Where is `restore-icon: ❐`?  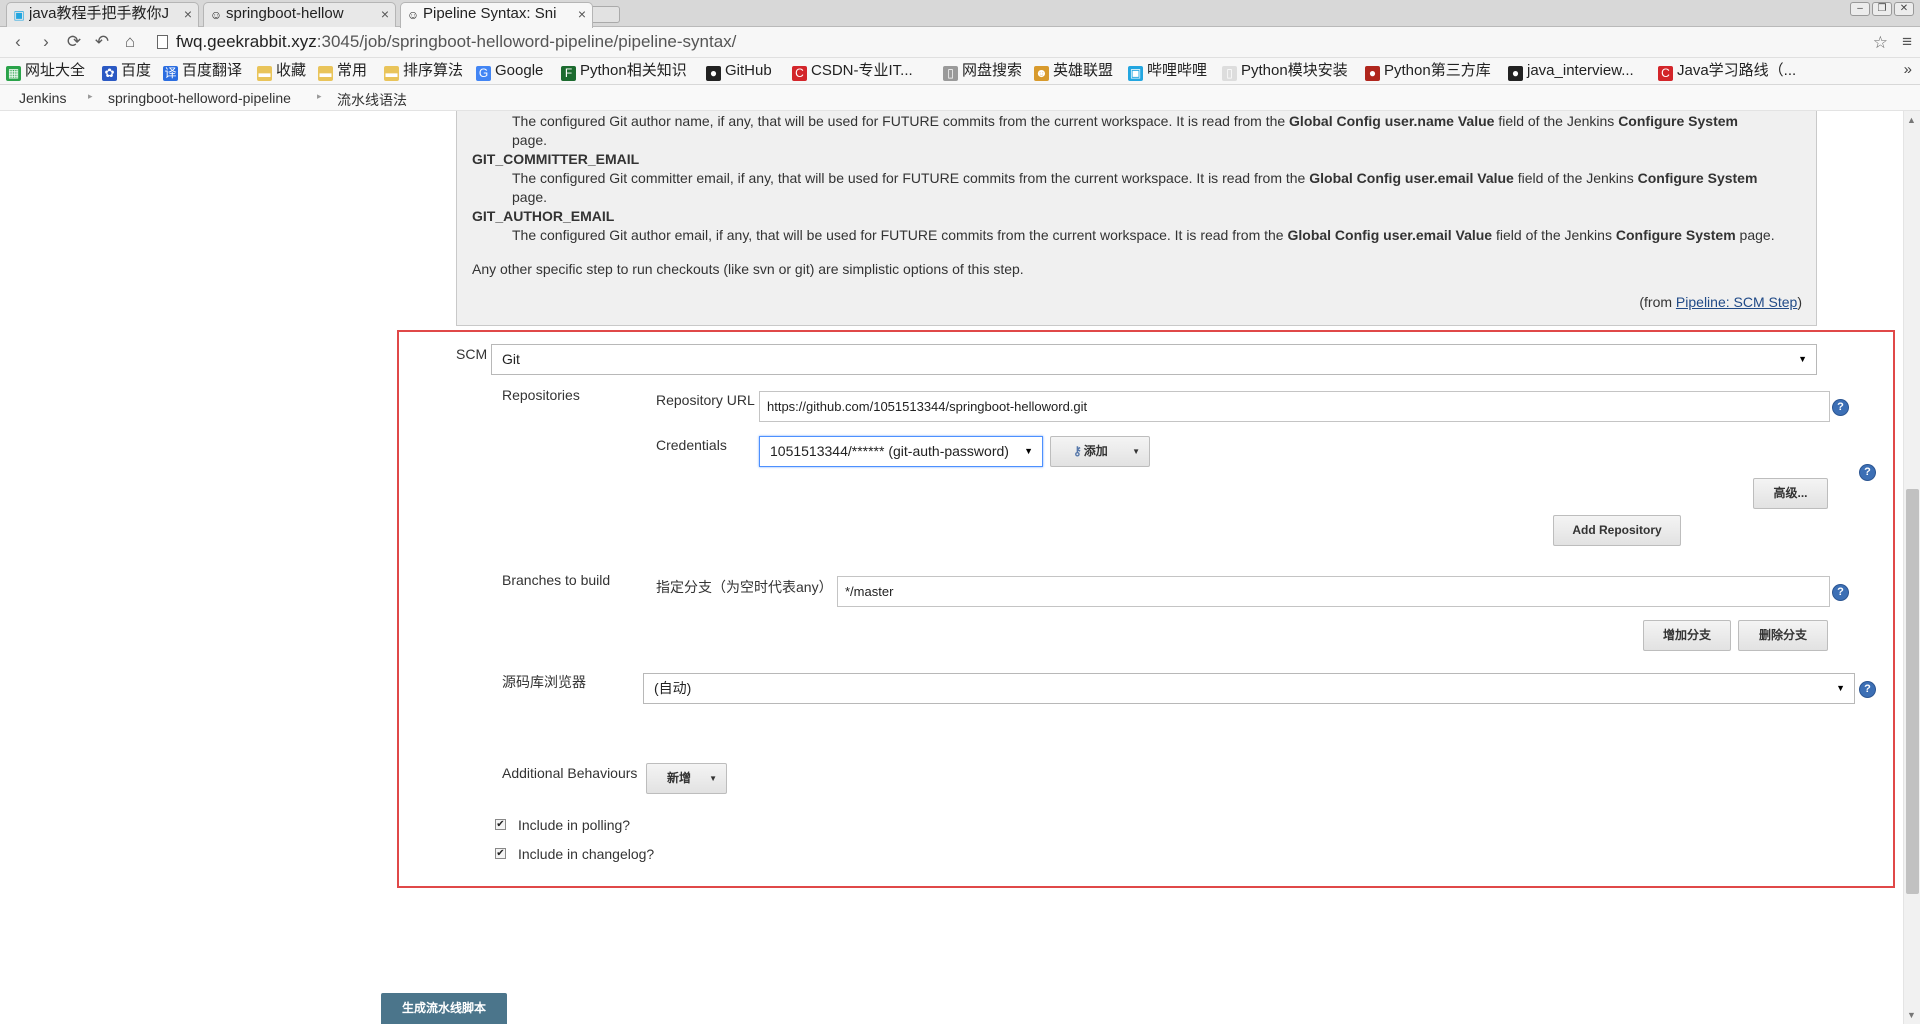
restore-icon: ❐ is located at coordinates (1882, 9).